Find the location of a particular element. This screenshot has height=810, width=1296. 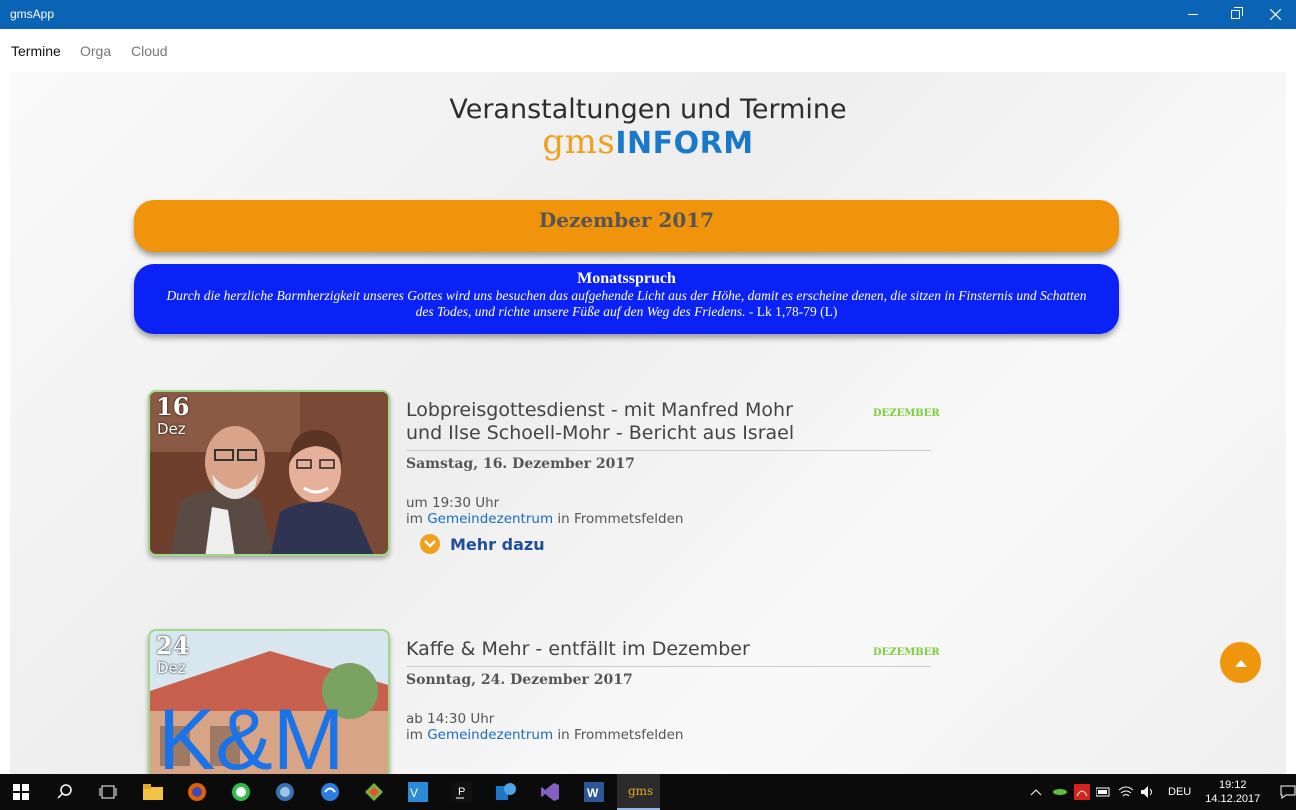

search-button is located at coordinates (65, 792).